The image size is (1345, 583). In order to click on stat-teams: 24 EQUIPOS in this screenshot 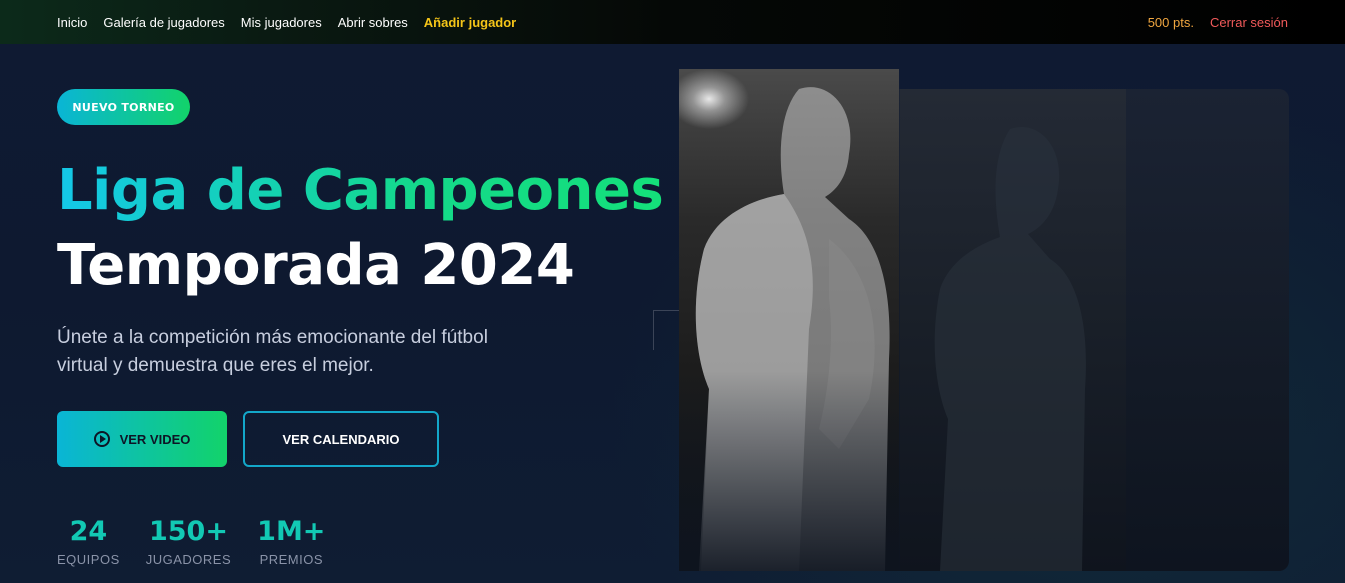, I will do `click(88, 541)`.